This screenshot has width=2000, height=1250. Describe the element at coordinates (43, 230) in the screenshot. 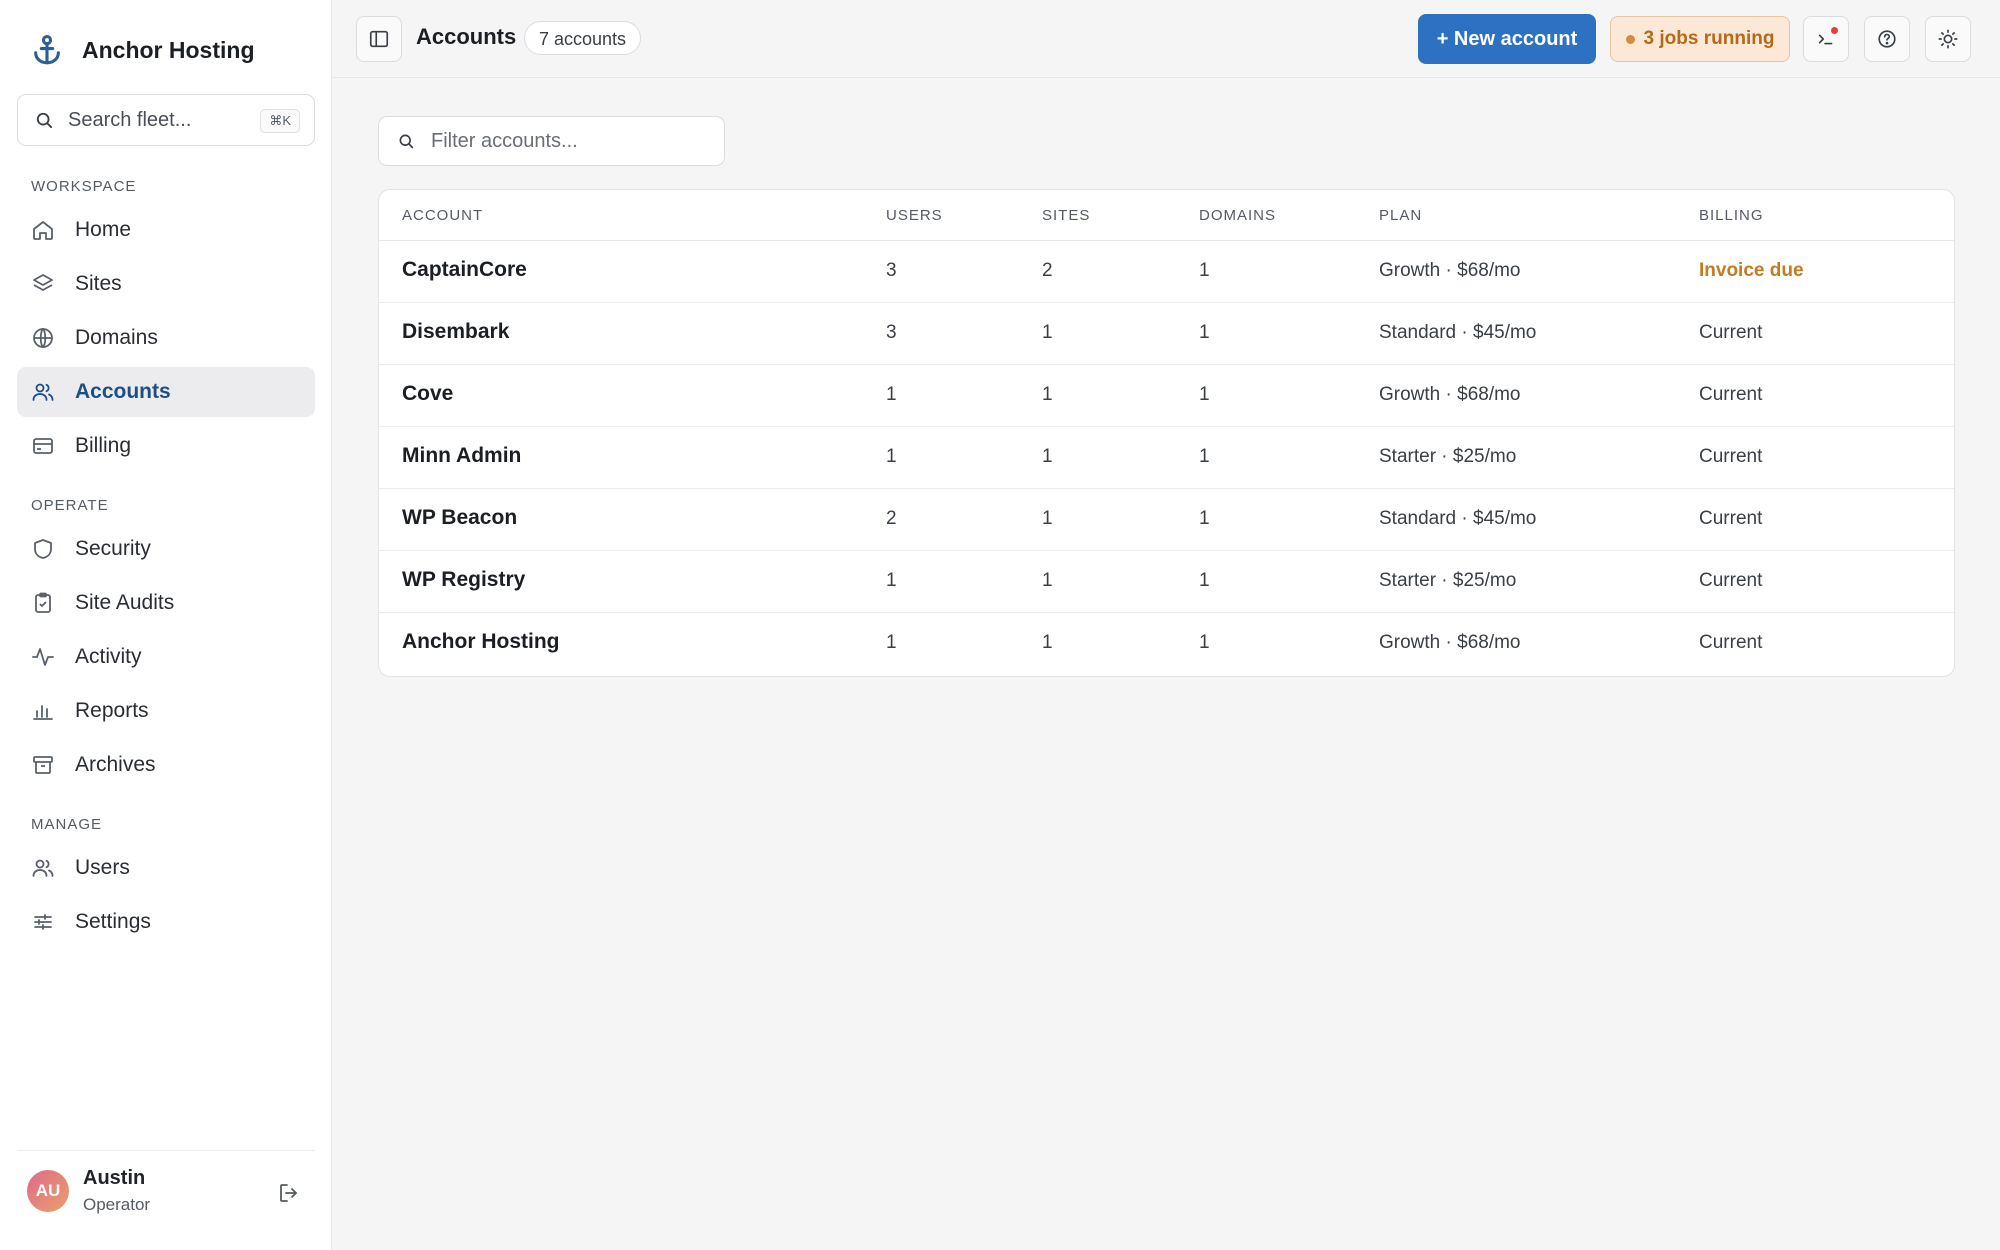

I see `home-icon` at that location.